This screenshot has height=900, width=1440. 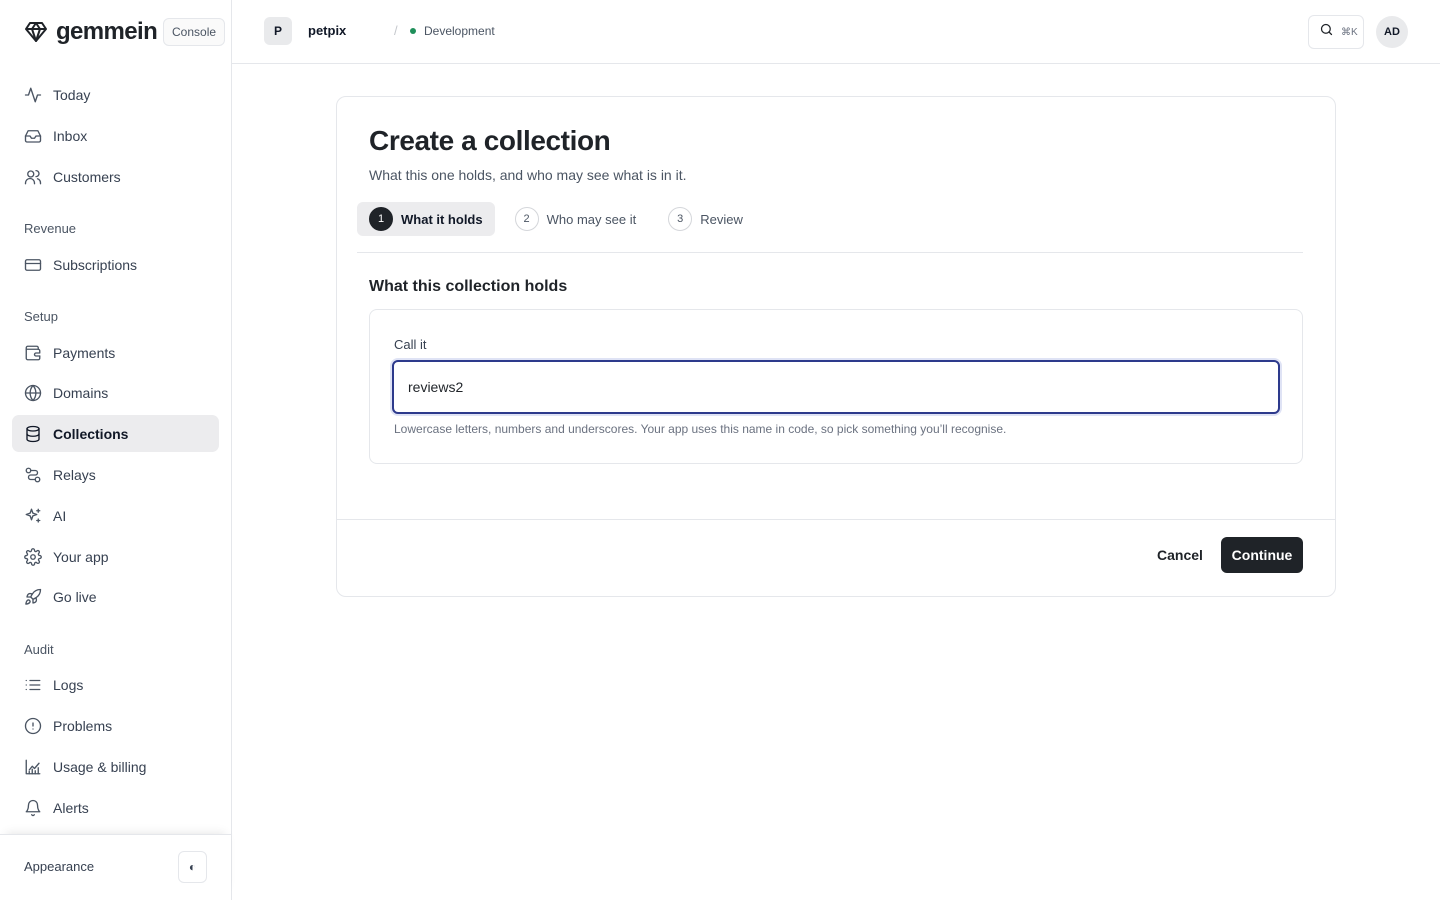 What do you see at coordinates (100, 766) in the screenshot?
I see `sidebar-item-label: Usage & billing` at bounding box center [100, 766].